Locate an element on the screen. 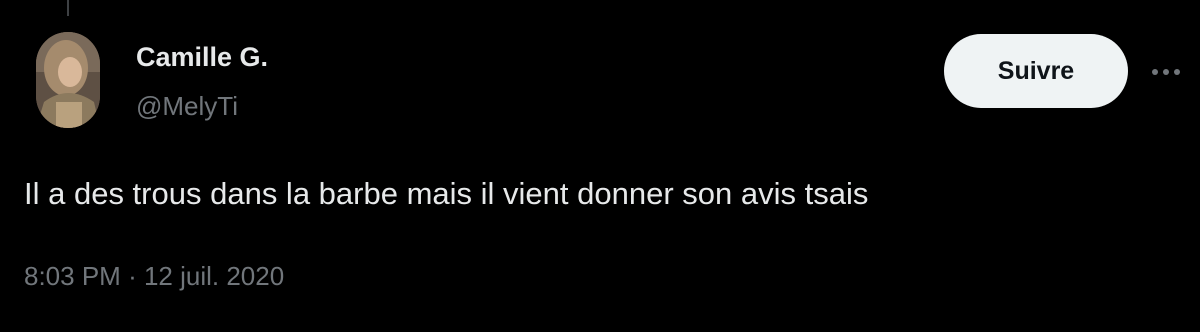  profile-photo is located at coordinates (68, 80).